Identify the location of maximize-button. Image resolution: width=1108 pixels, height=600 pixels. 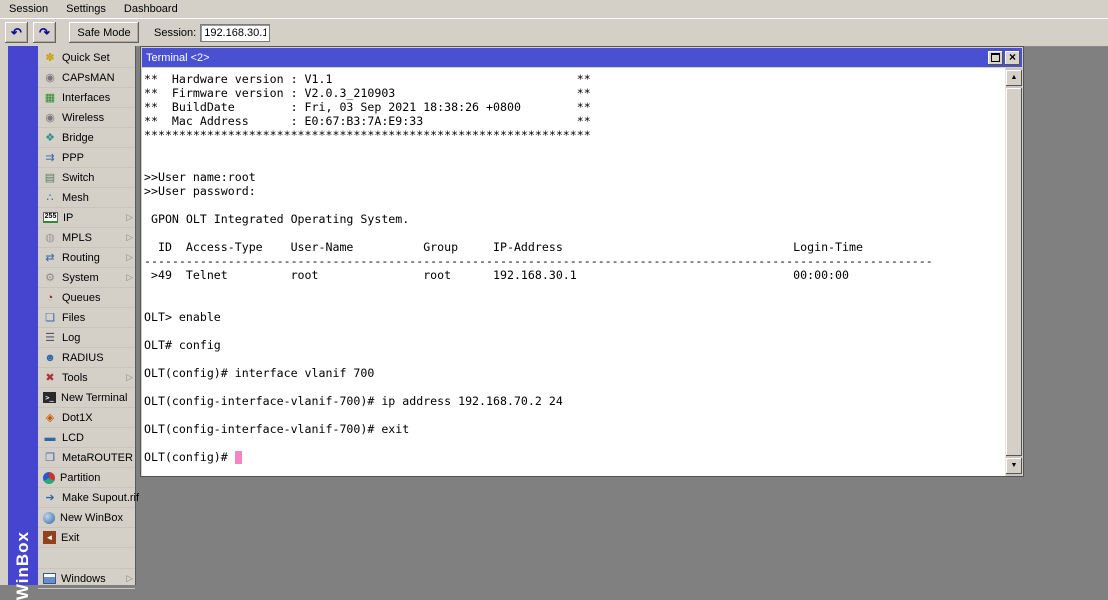
(995, 57).